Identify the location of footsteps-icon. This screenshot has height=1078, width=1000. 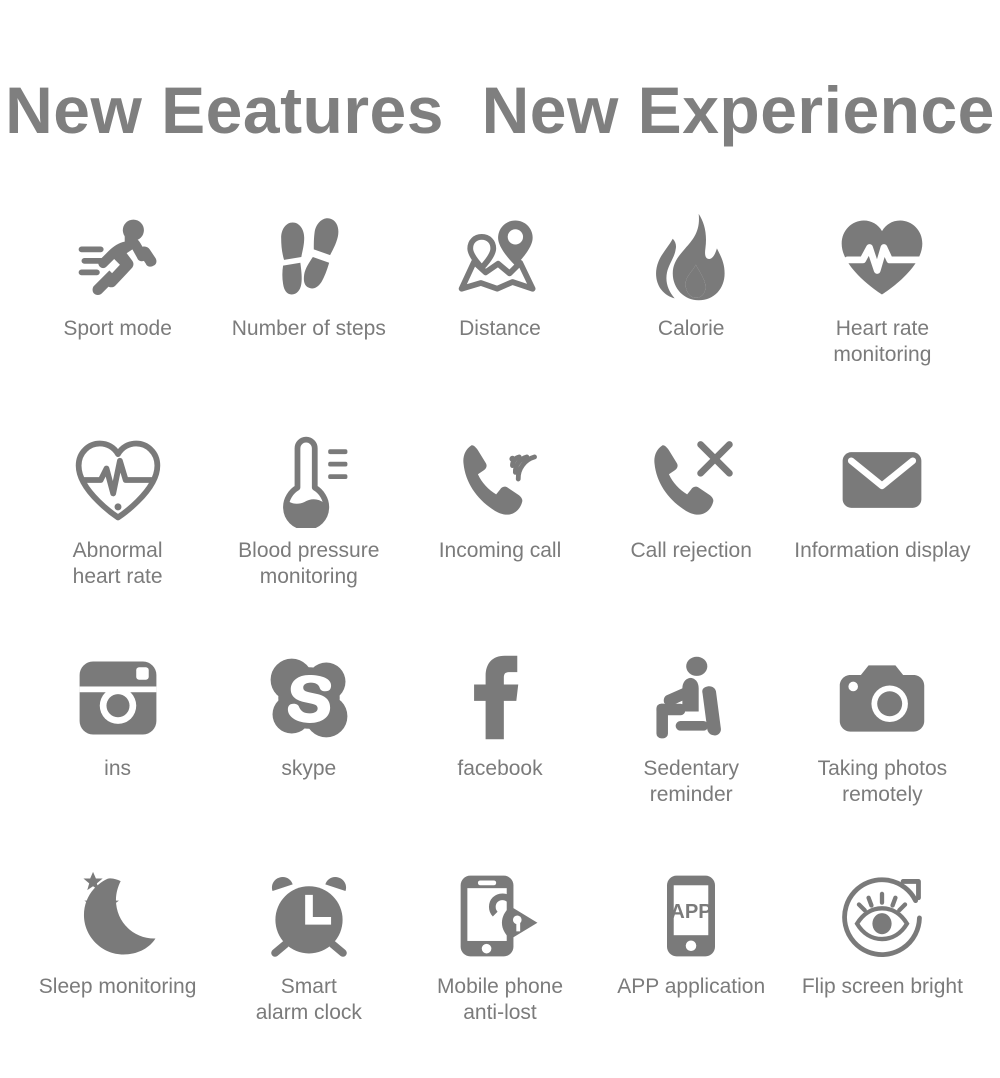
(309, 258).